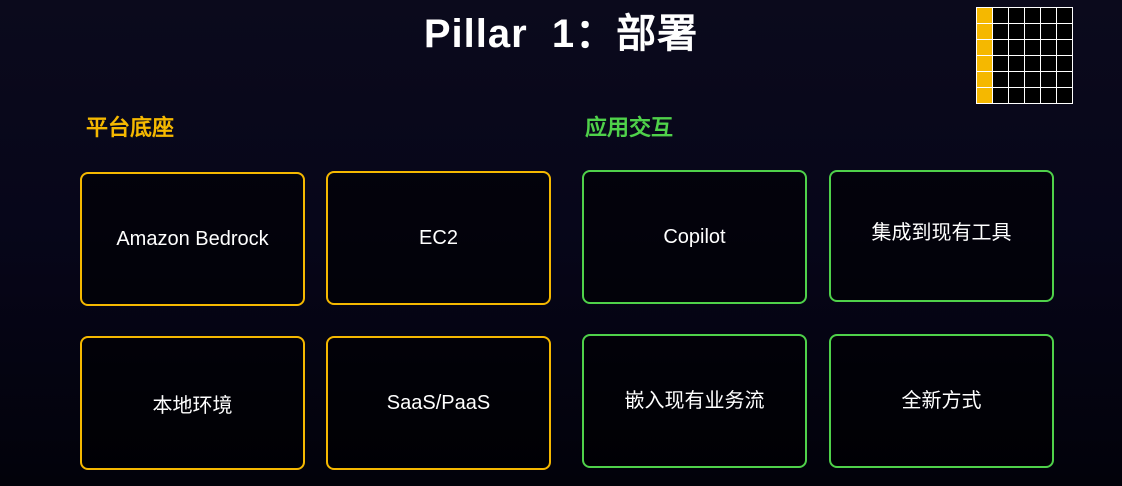  I want to click on section-heading-interaction: 应用交互, so click(629, 127).